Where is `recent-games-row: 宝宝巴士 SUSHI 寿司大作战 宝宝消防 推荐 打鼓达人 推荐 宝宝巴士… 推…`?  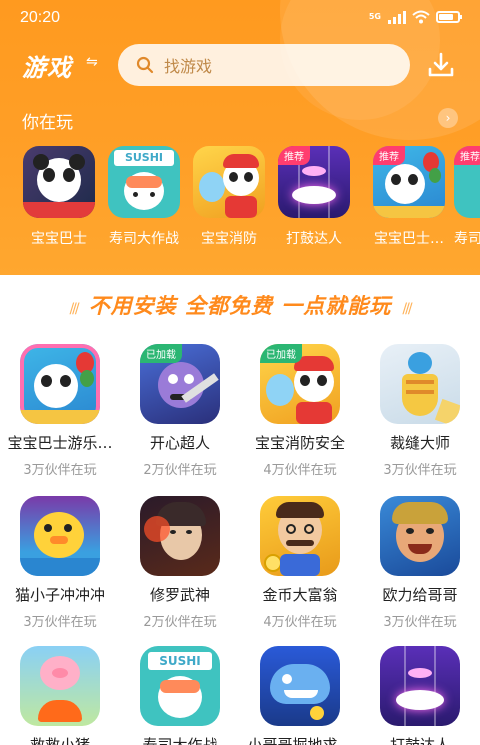
recent-games-row: 宝宝巴士 SUSHI 寿司大作战 宝宝消防 推荐 打鼓达人 推荐 宝宝巴士… 推… is located at coordinates (240, 201).